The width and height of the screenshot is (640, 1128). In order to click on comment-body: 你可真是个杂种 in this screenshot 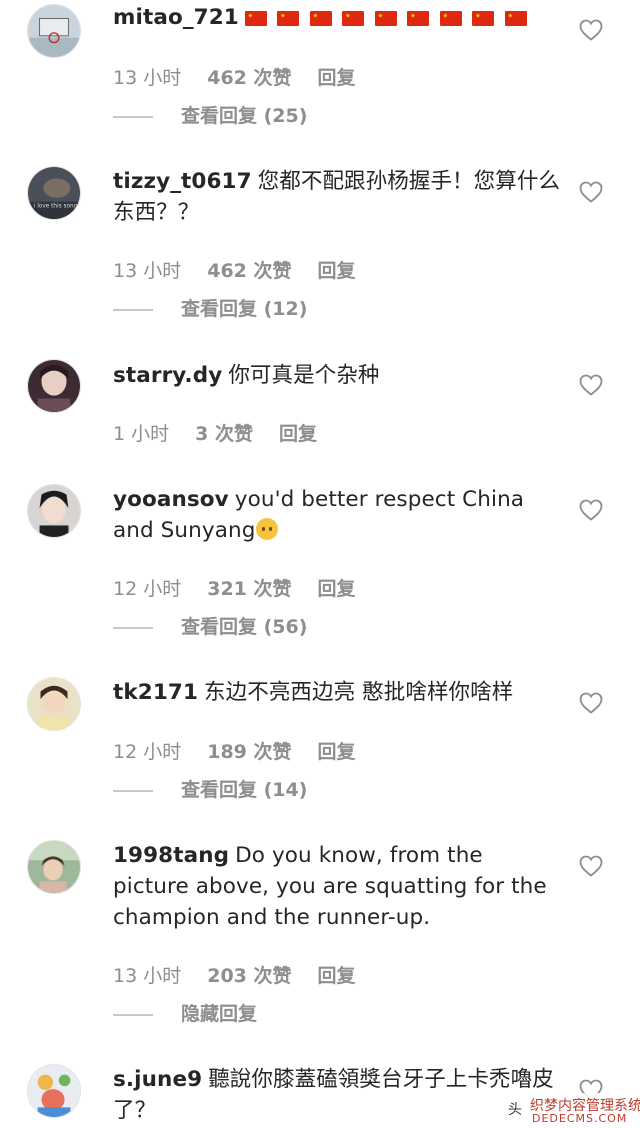, I will do `click(304, 375)`.